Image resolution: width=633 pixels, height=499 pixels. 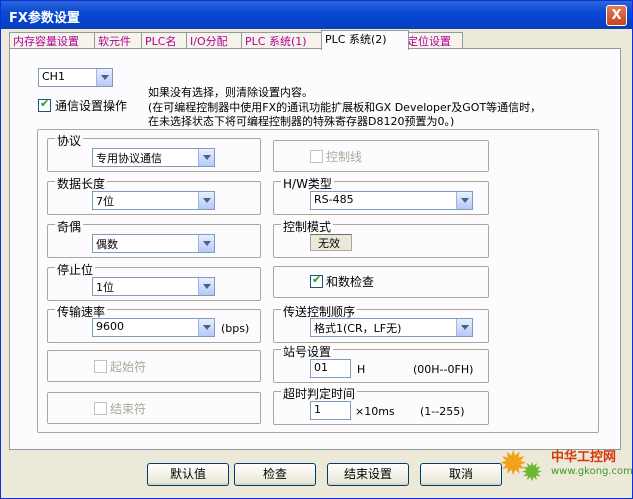 I want to click on timeout-label: 超时判定时间, so click(x=319, y=393).